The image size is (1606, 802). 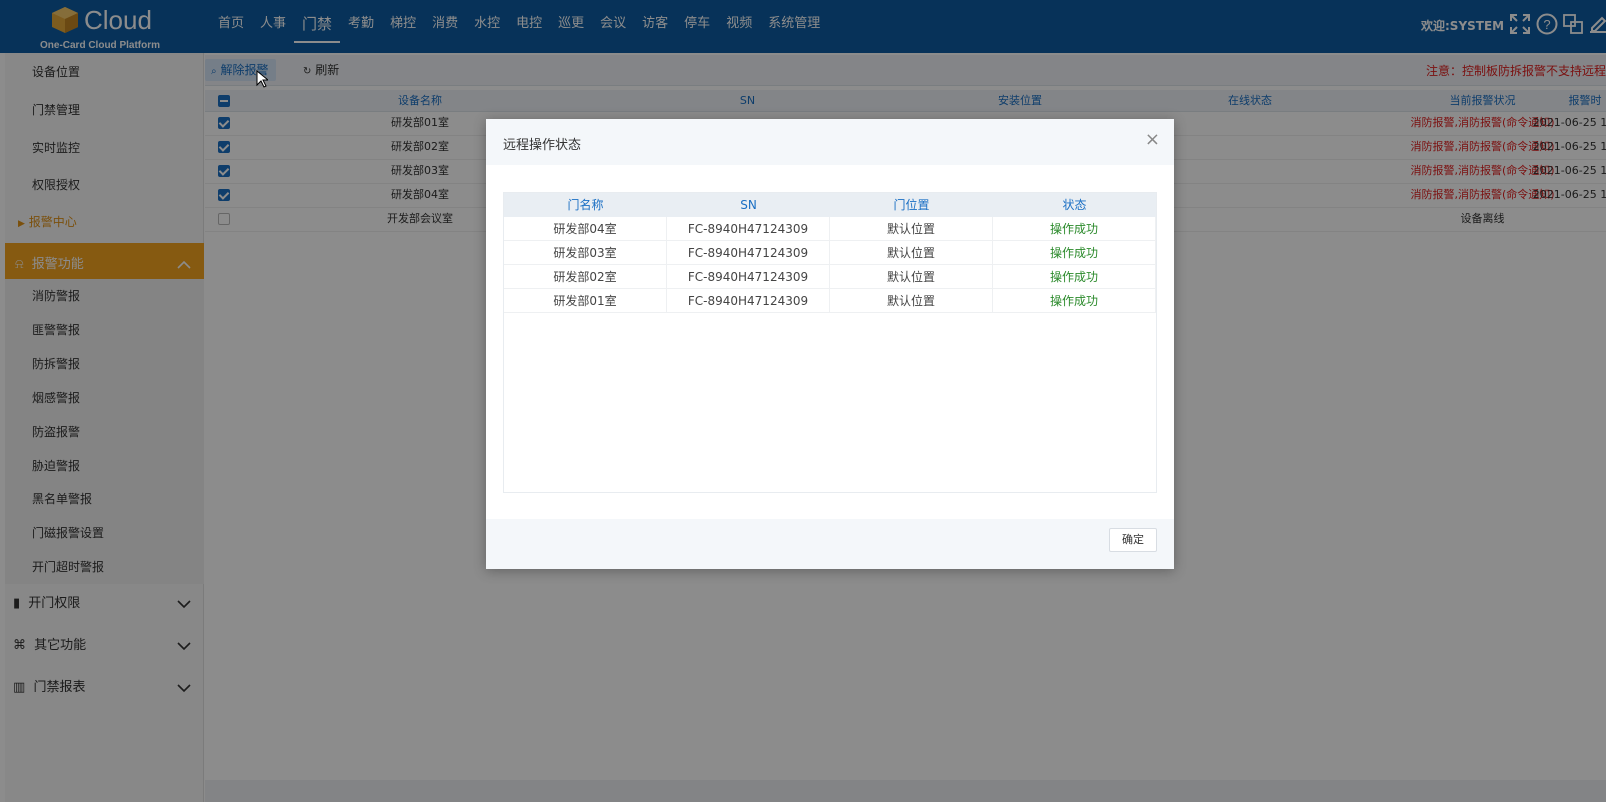 I want to click on column-header: 状态, so click(x=1074, y=205).